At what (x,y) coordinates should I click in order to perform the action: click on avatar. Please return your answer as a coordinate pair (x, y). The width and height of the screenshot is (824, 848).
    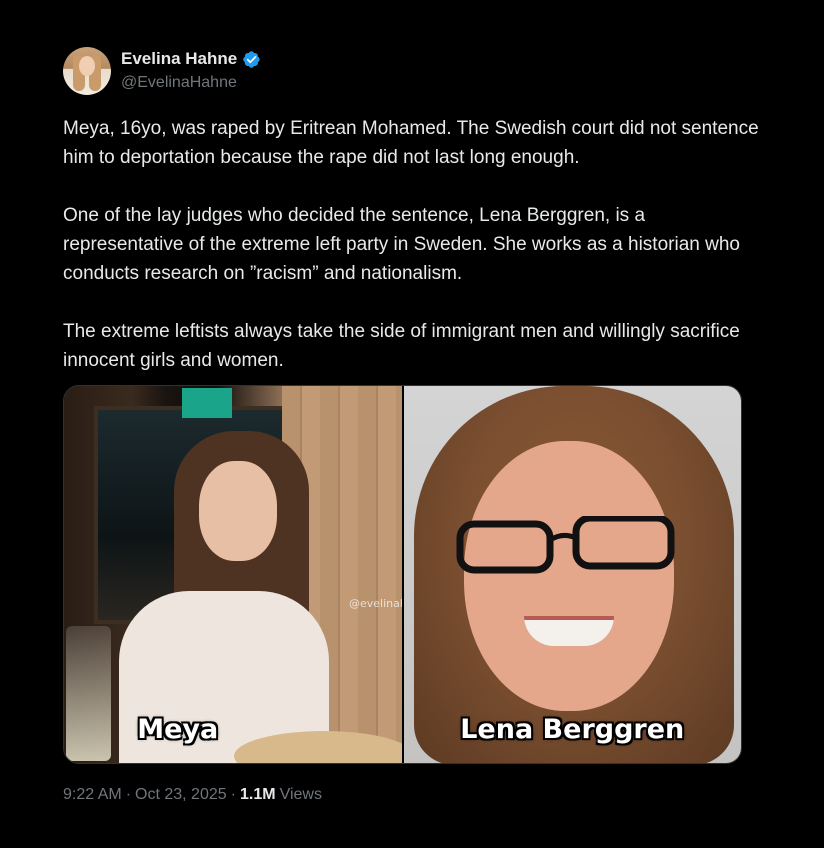
    Looking at the image, I should click on (87, 71).